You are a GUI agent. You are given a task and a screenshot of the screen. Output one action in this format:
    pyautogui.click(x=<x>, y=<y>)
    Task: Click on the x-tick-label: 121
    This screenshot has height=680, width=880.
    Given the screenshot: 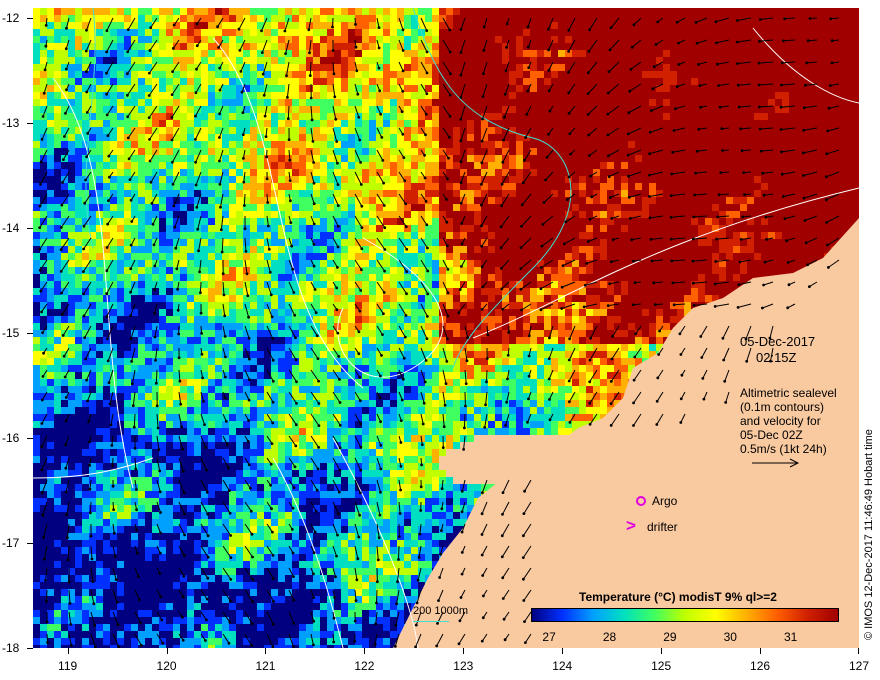 What is the action you would take?
    pyautogui.click(x=265, y=666)
    